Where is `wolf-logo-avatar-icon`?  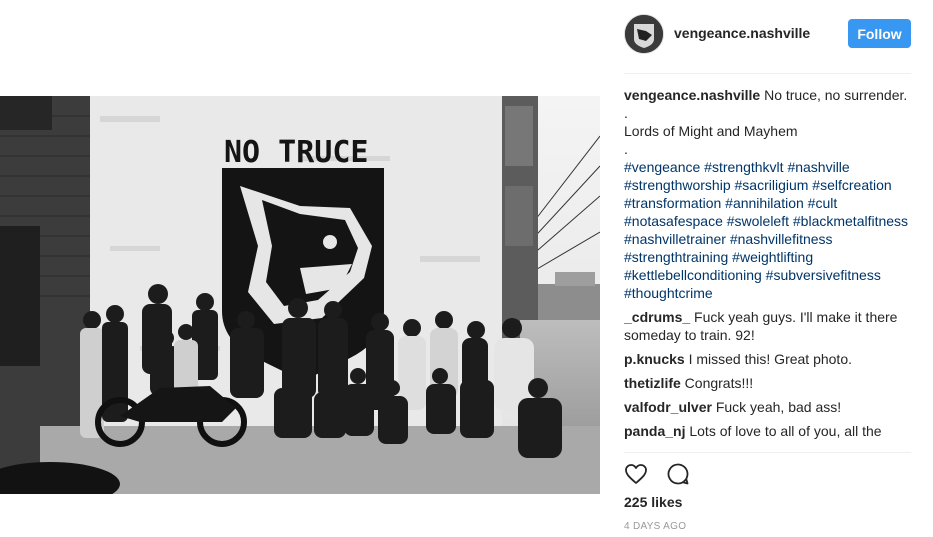
wolf-logo-avatar-icon is located at coordinates (644, 34).